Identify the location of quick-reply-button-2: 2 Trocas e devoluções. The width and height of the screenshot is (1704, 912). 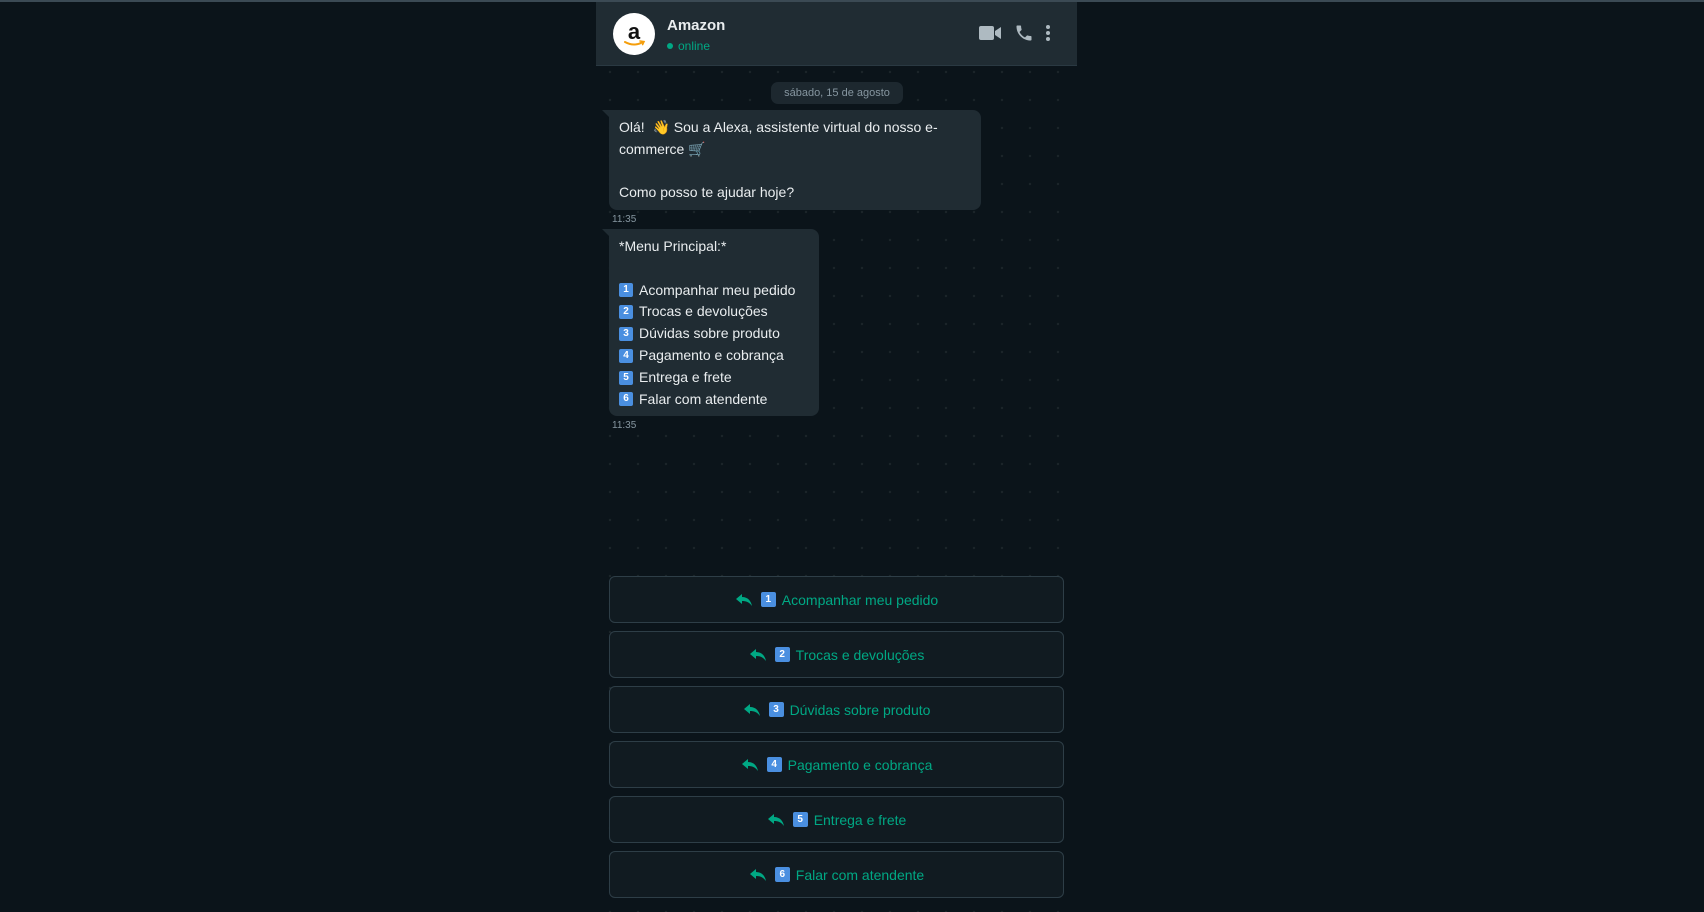
(836, 654).